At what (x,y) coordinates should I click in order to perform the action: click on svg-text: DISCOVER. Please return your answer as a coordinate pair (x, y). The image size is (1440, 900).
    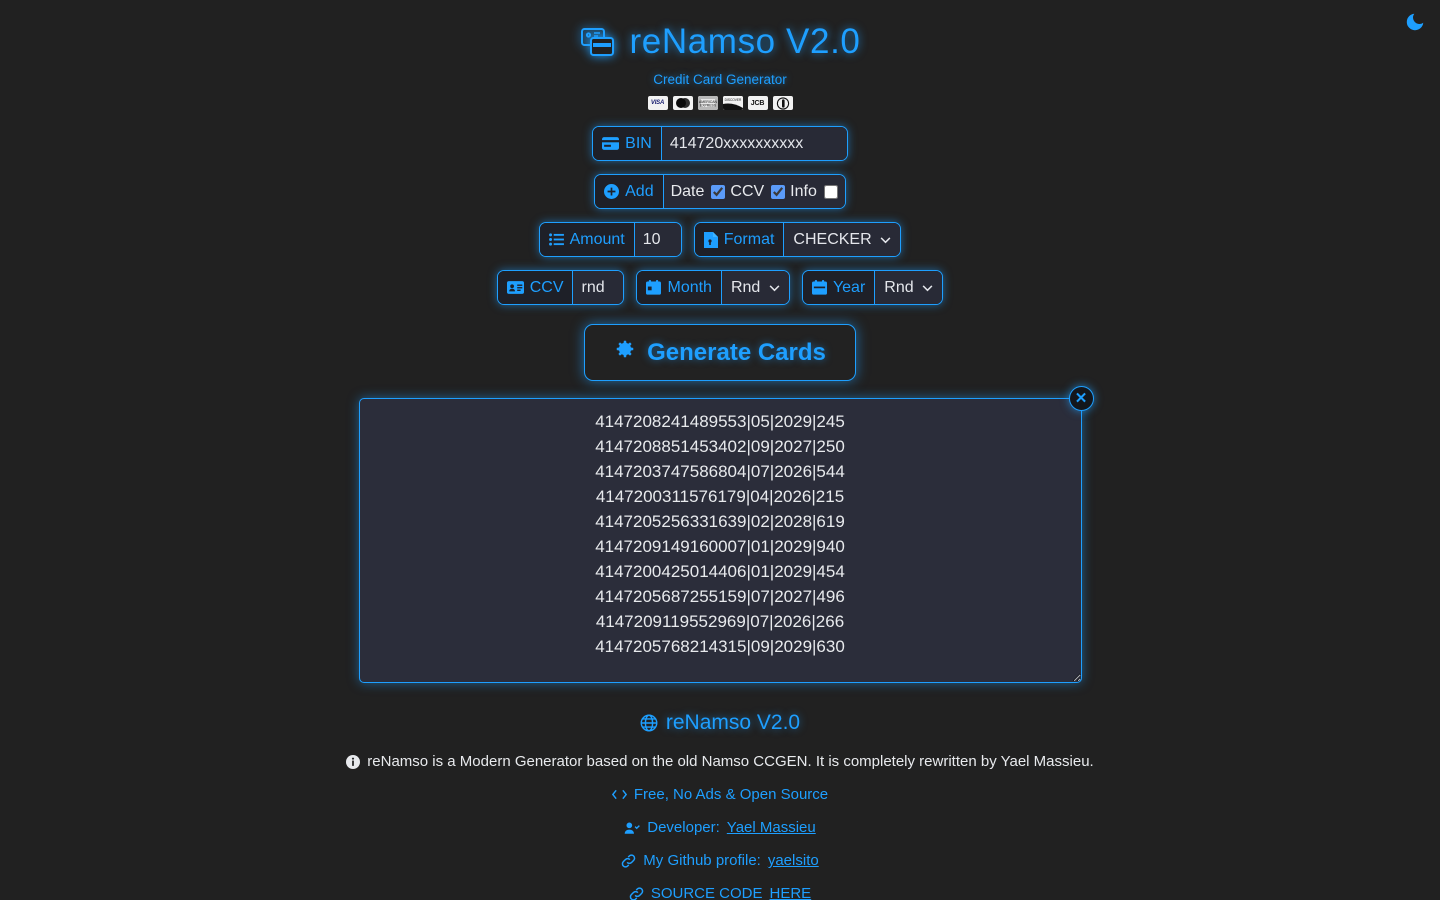
    Looking at the image, I should click on (732, 100).